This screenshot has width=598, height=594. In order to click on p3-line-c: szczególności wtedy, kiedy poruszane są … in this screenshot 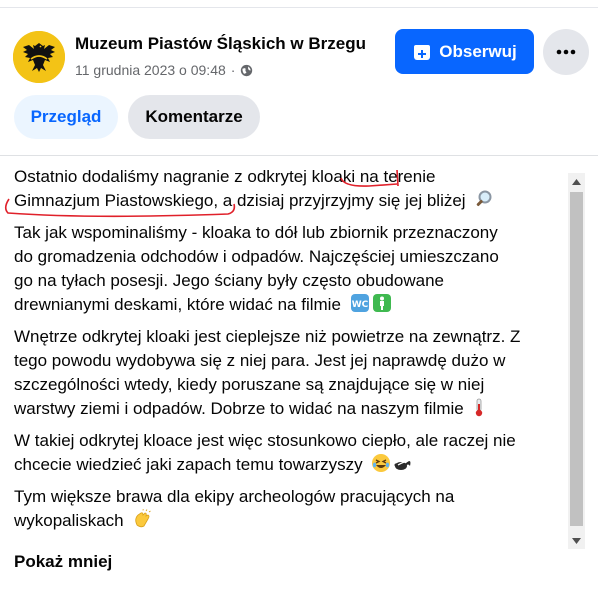, I will do `click(249, 384)`.